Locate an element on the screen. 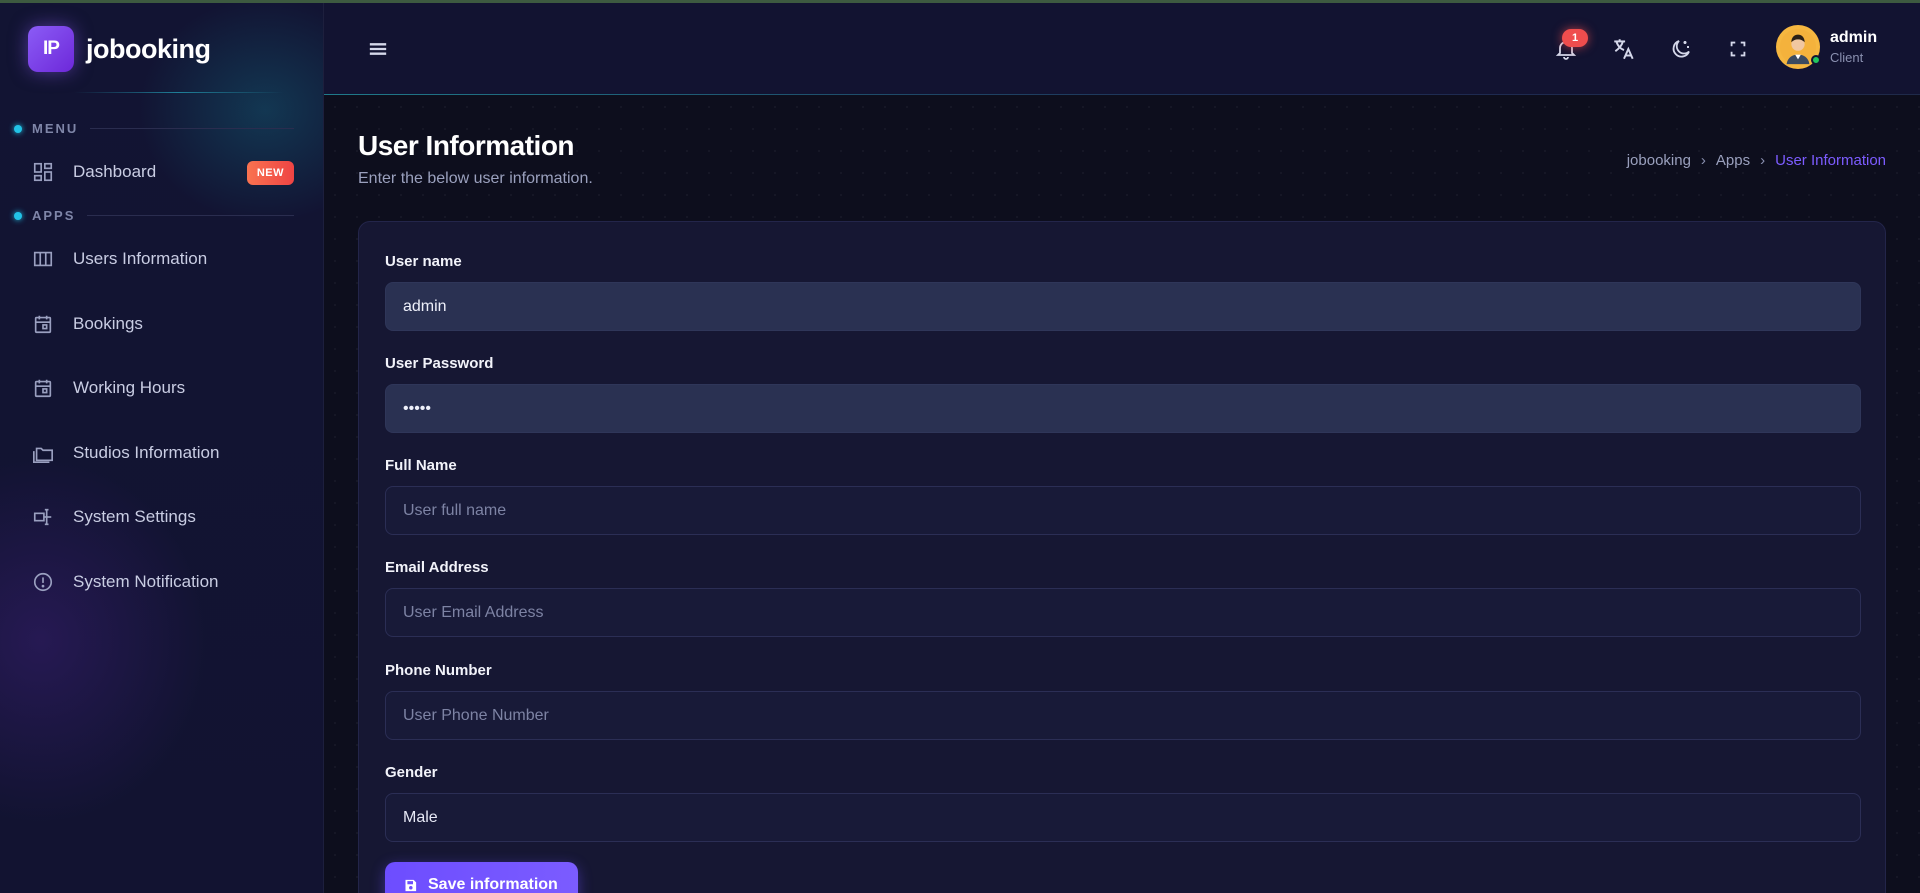 Image resolution: width=1920 pixels, height=893 pixels. sidebar-item-studios-information: Studios Information is located at coordinates (162, 453).